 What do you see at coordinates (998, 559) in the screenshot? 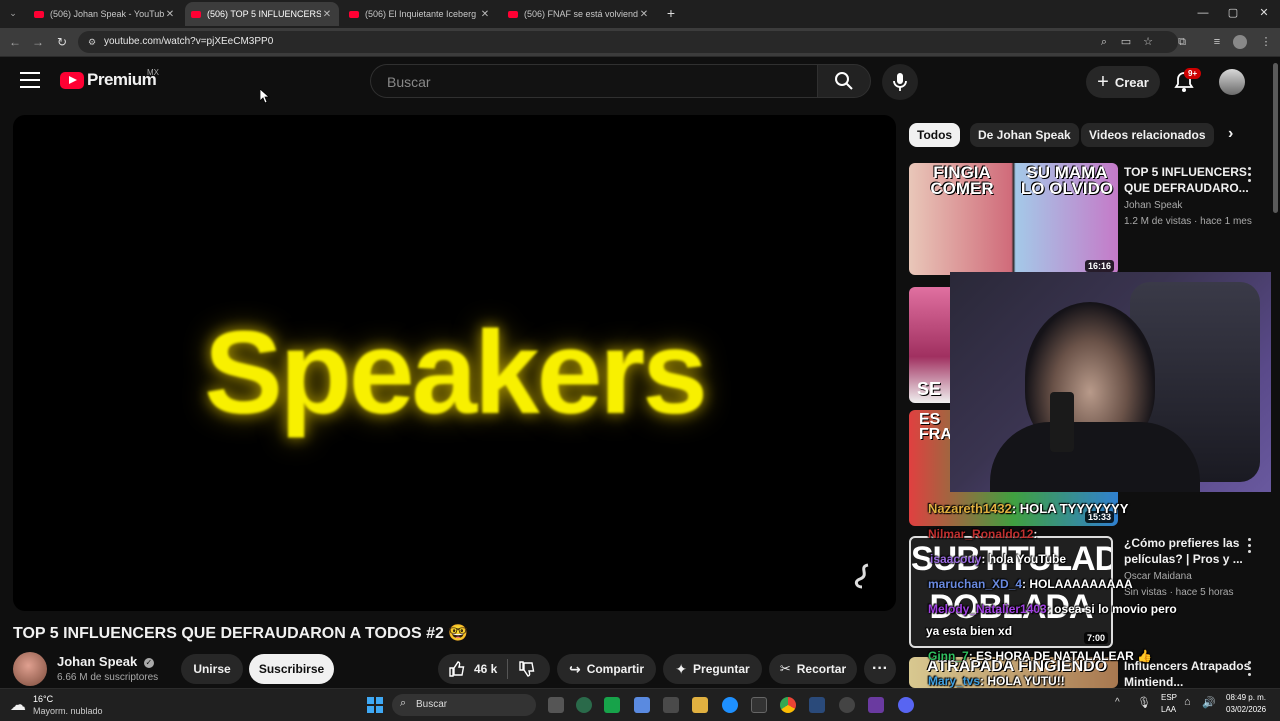
I see `chat-message: isaacouy: hola YouTube` at bounding box center [998, 559].